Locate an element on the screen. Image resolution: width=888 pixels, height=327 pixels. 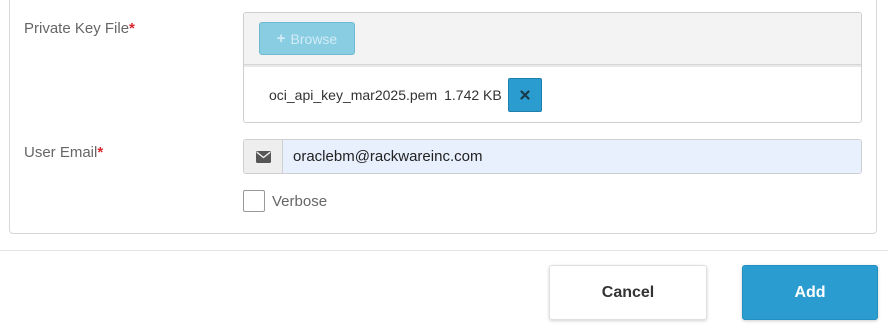
email-addon is located at coordinates (263, 156).